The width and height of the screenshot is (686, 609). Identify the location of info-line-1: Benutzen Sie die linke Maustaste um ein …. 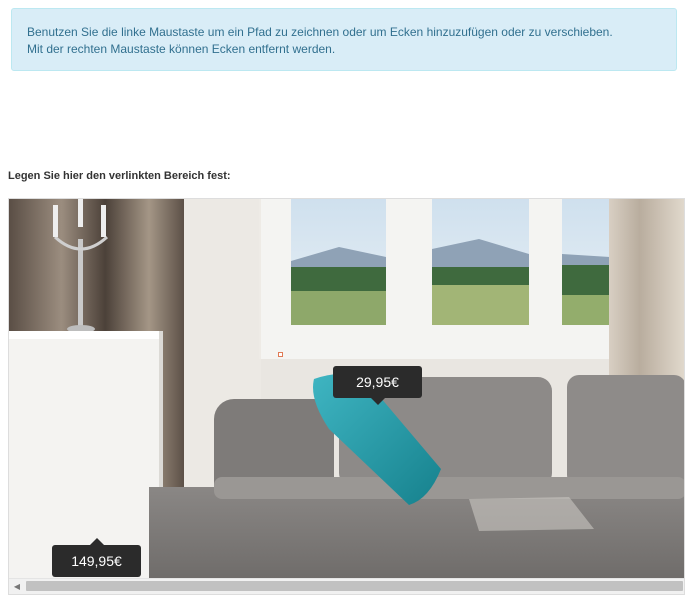
(320, 32).